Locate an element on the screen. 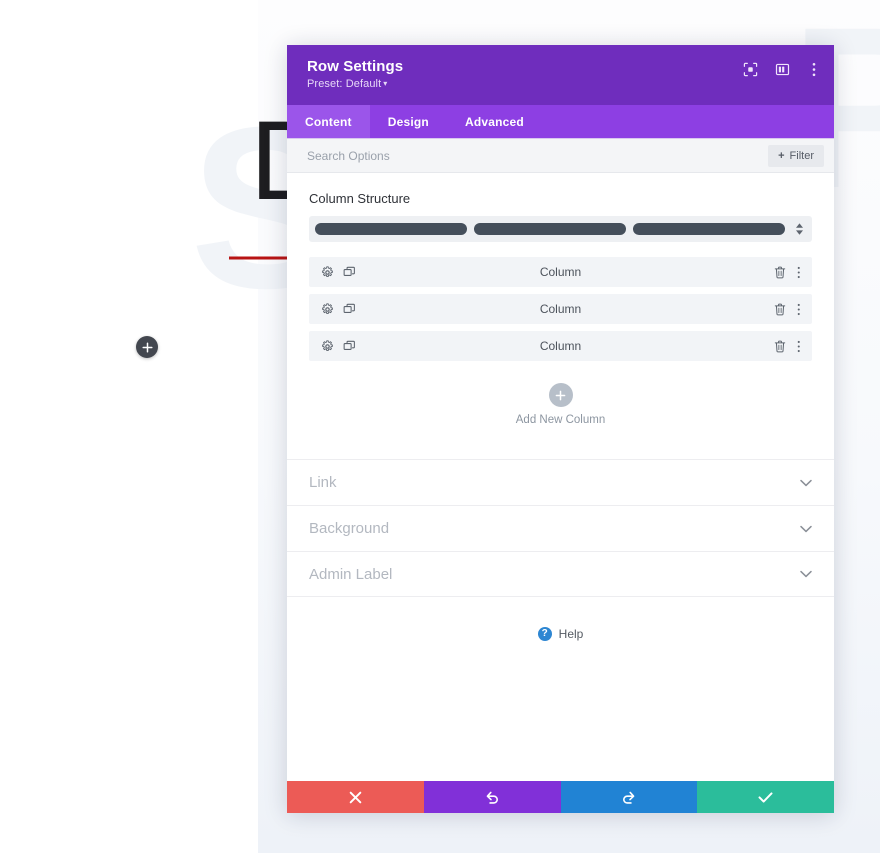 Image resolution: width=880 pixels, height=853 pixels. plus-icon: + is located at coordinates (781, 155).